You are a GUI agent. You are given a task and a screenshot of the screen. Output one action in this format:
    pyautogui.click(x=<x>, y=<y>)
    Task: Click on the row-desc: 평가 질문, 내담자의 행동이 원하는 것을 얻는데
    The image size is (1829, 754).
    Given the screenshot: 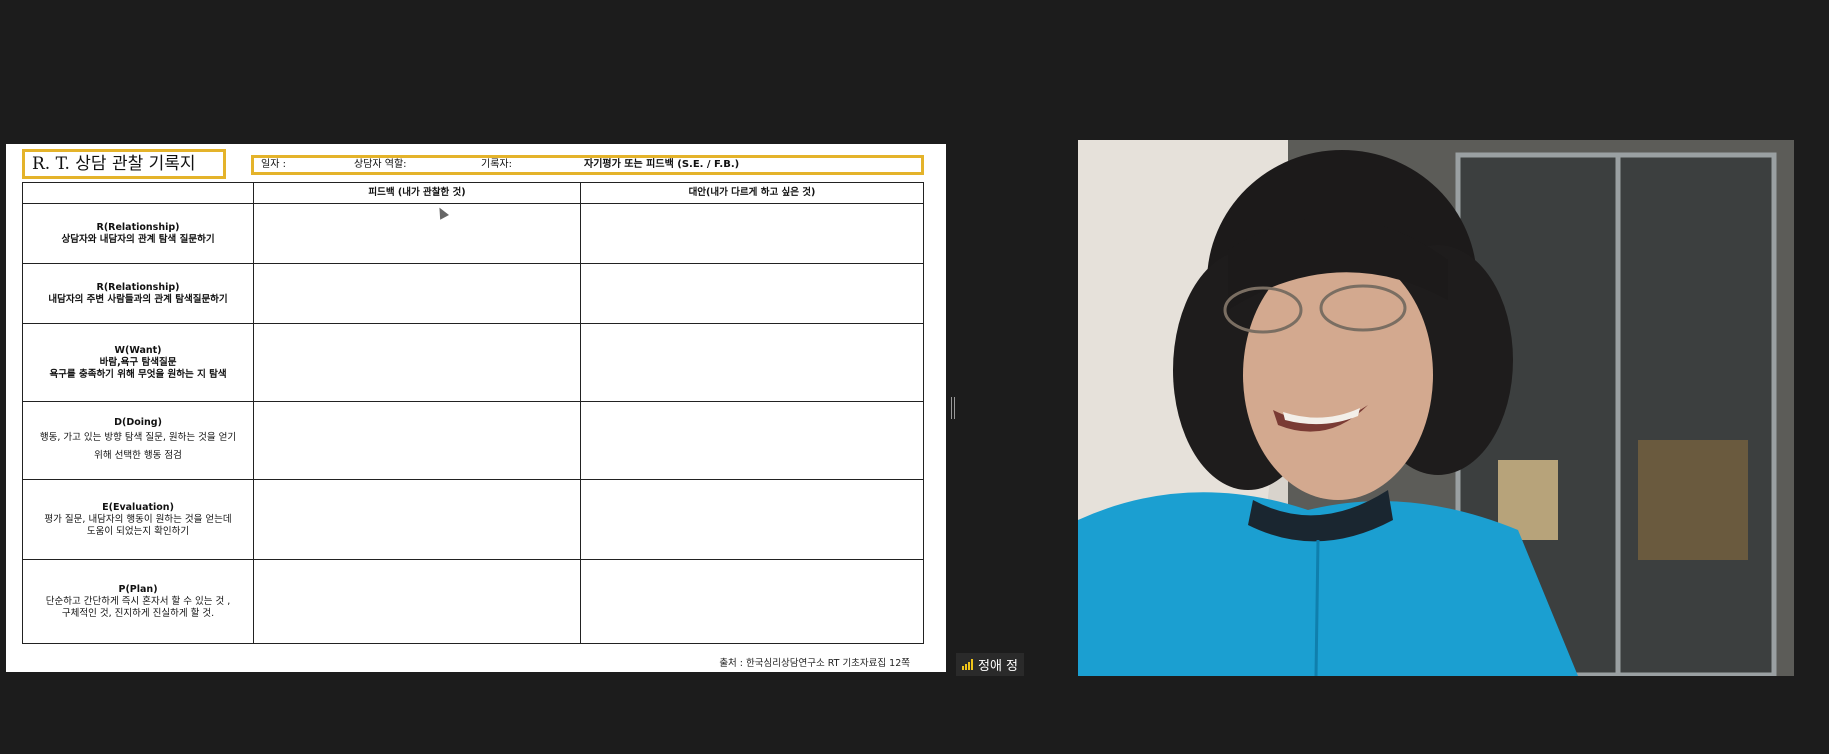 What is the action you would take?
    pyautogui.click(x=138, y=519)
    